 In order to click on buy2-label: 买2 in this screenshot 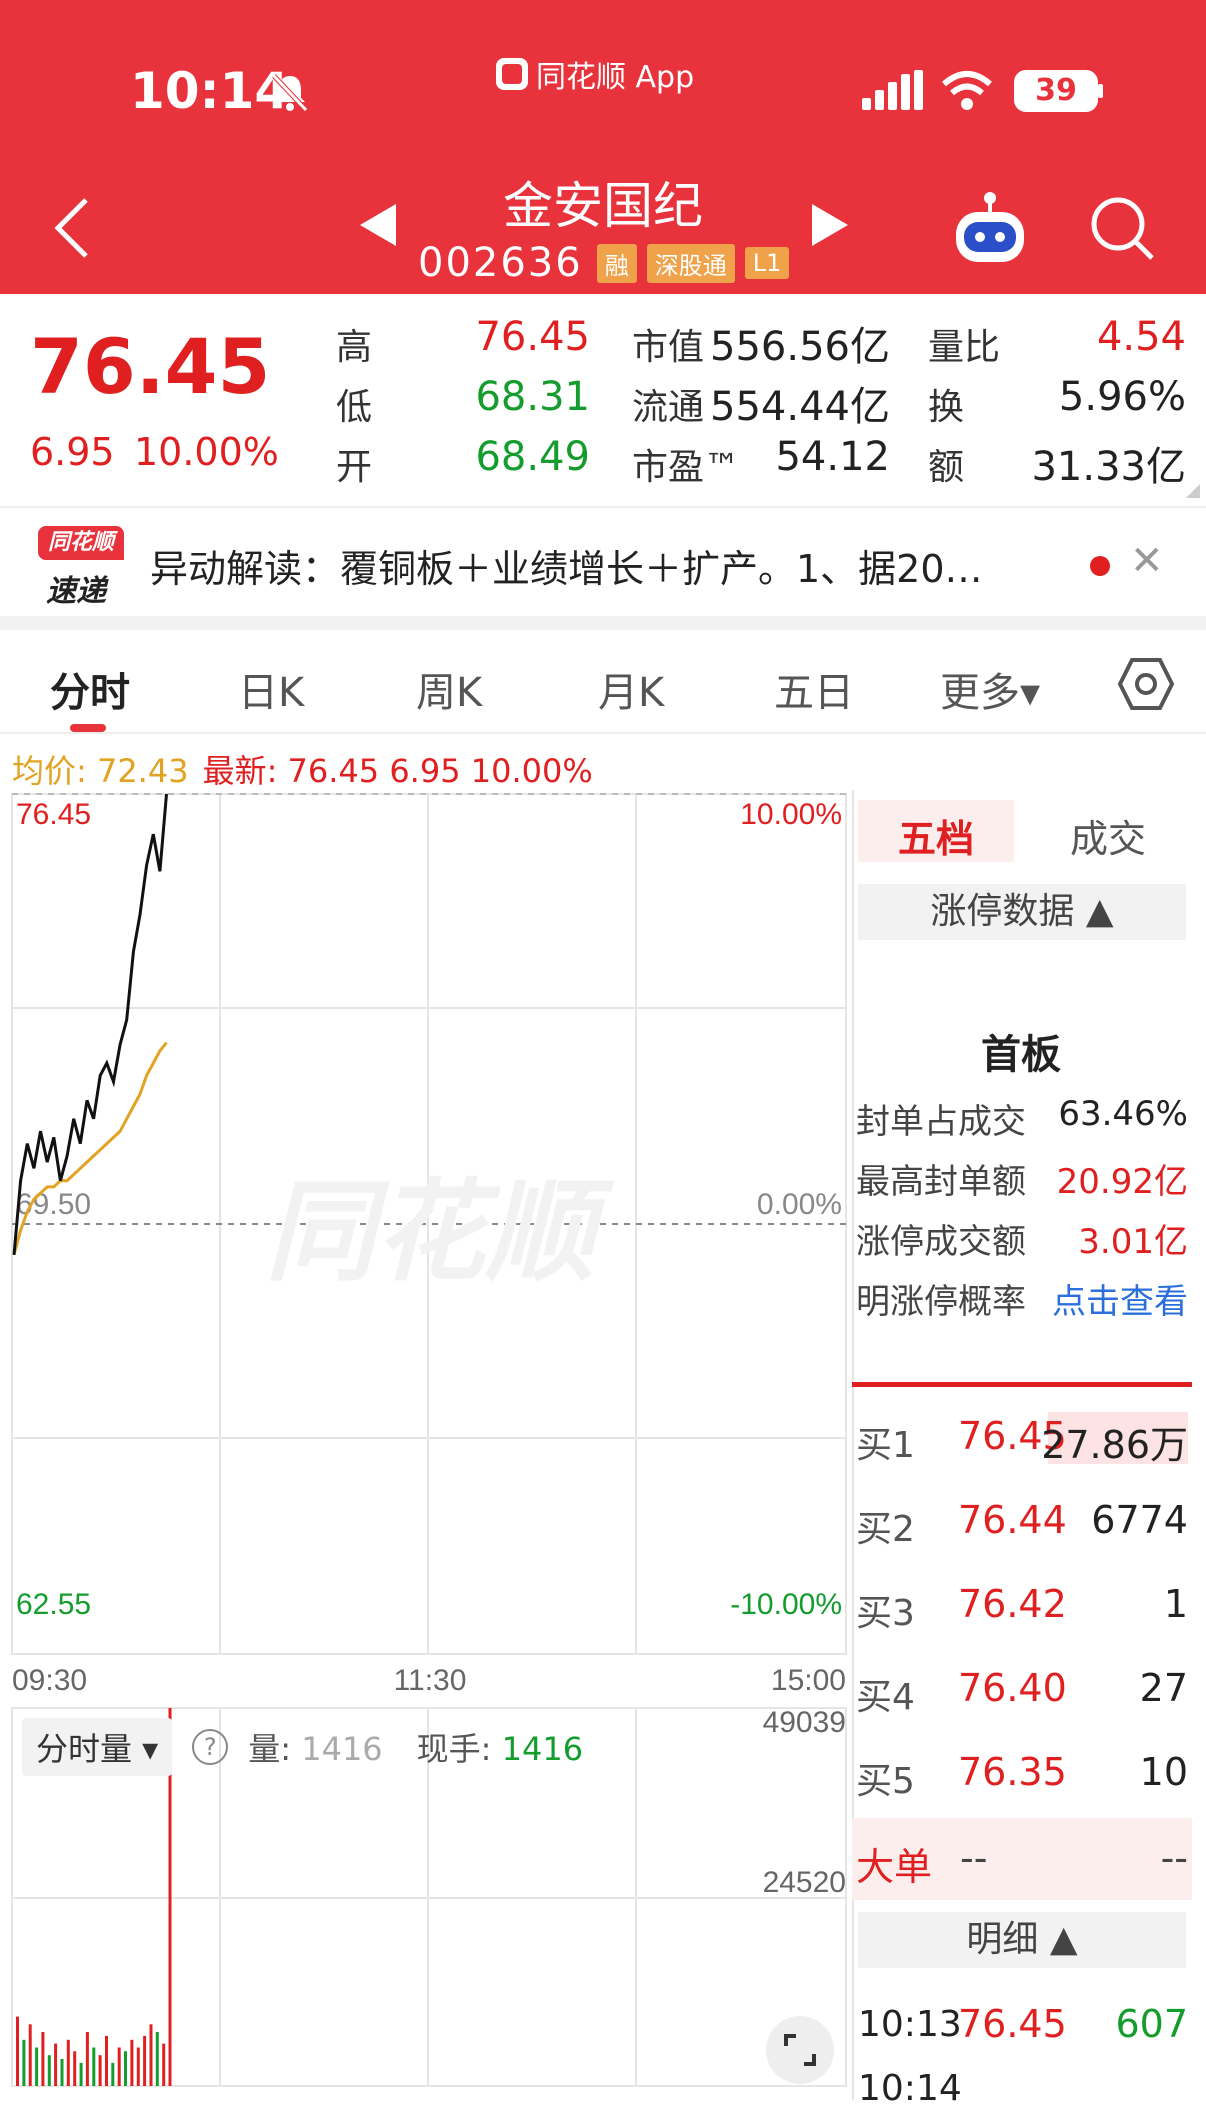, I will do `click(885, 1529)`.